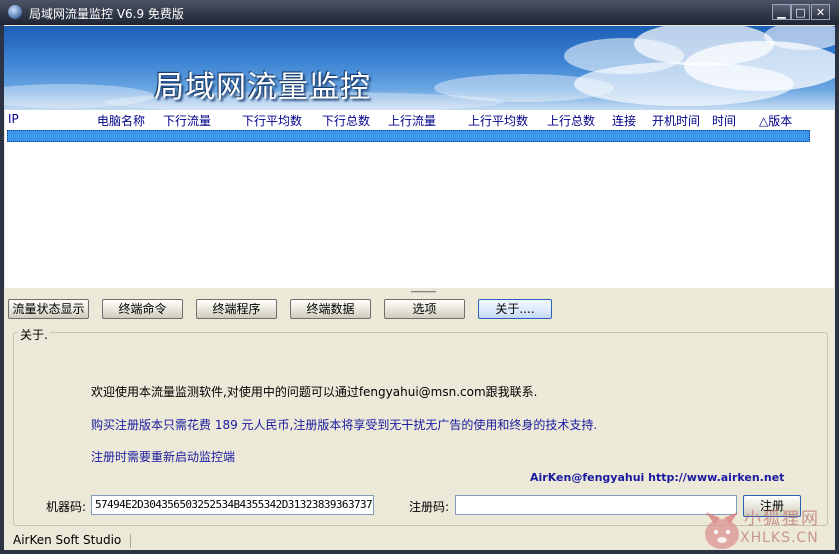 The width and height of the screenshot is (839, 554). Describe the element at coordinates (67, 540) in the screenshot. I see `status-text: AirKen Soft Studio` at that location.